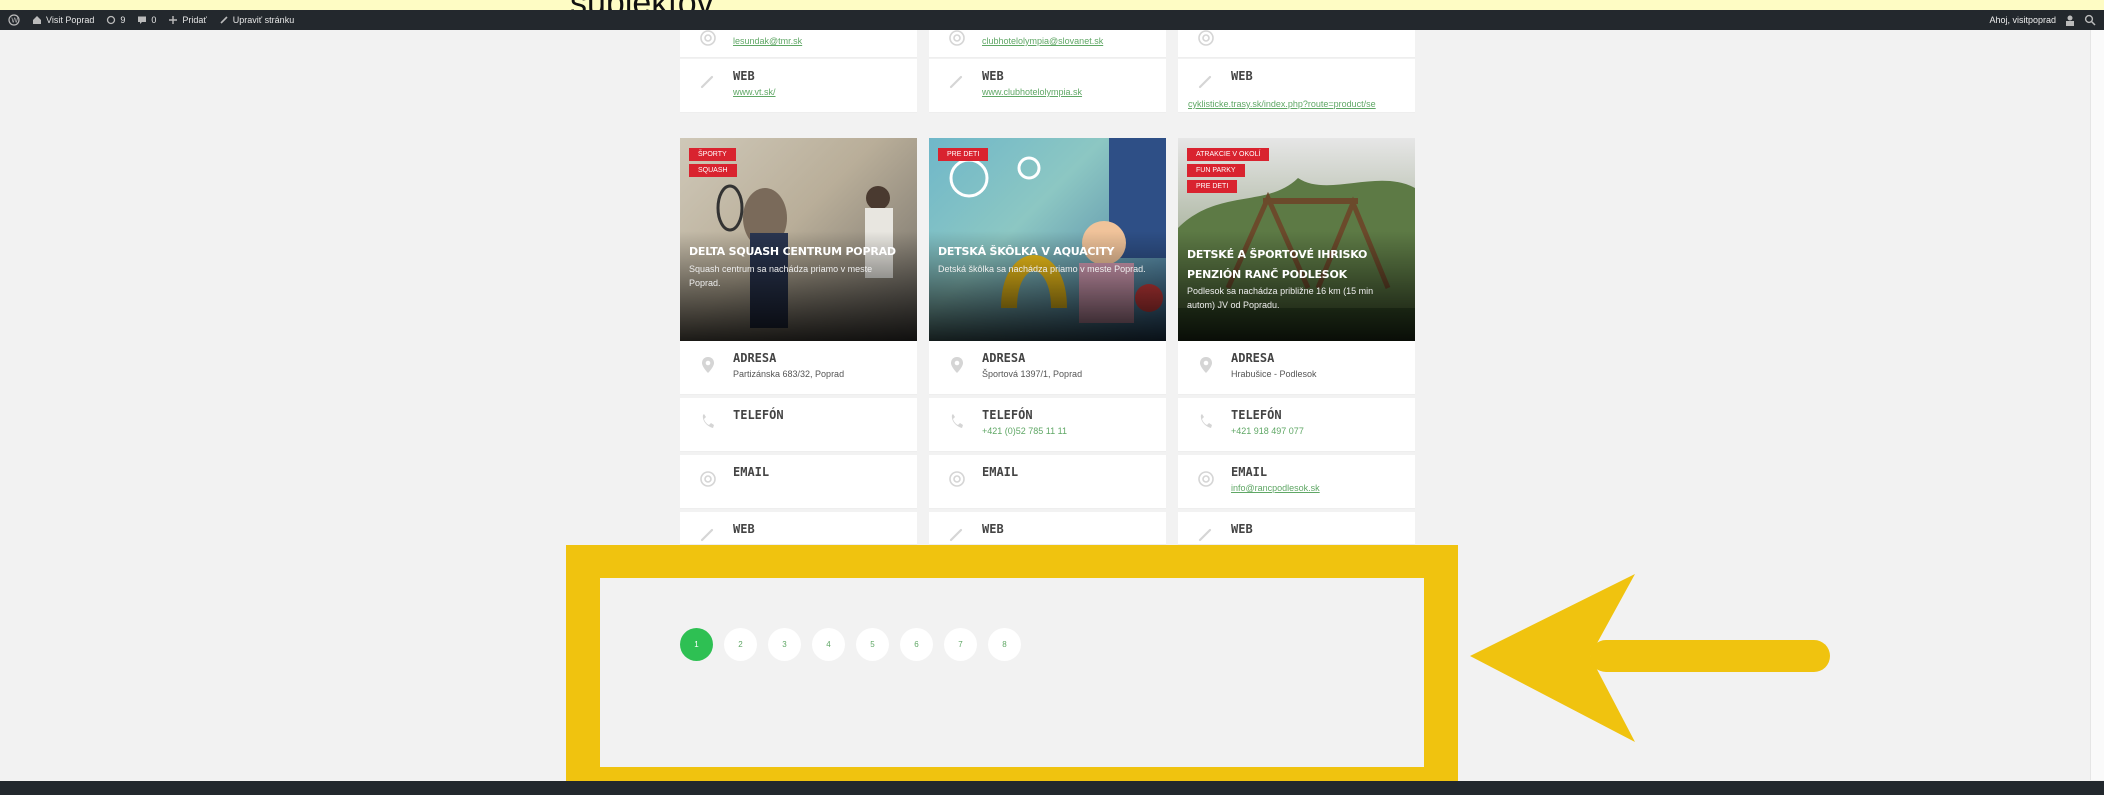 Image resolution: width=2104 pixels, height=795 pixels. What do you see at coordinates (850, 644) in the screenshot?
I see `pagination: 1 2 3 4 5 6 7 8` at bounding box center [850, 644].